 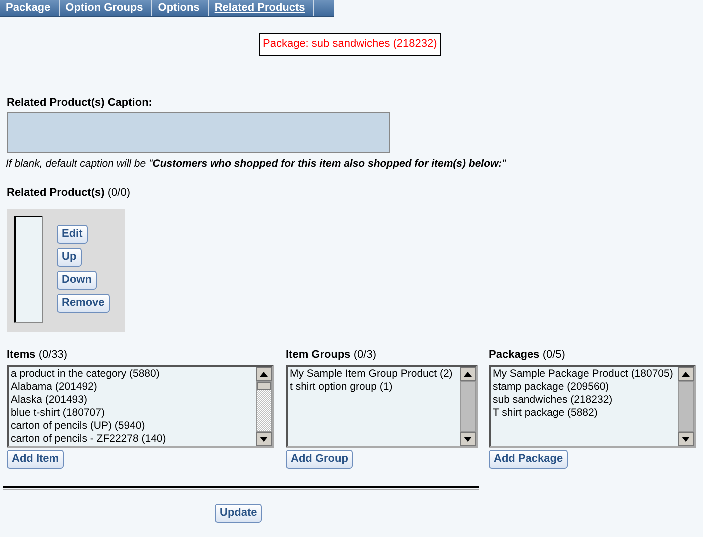 What do you see at coordinates (514, 355) in the screenshot?
I see `list-label: Packages` at bounding box center [514, 355].